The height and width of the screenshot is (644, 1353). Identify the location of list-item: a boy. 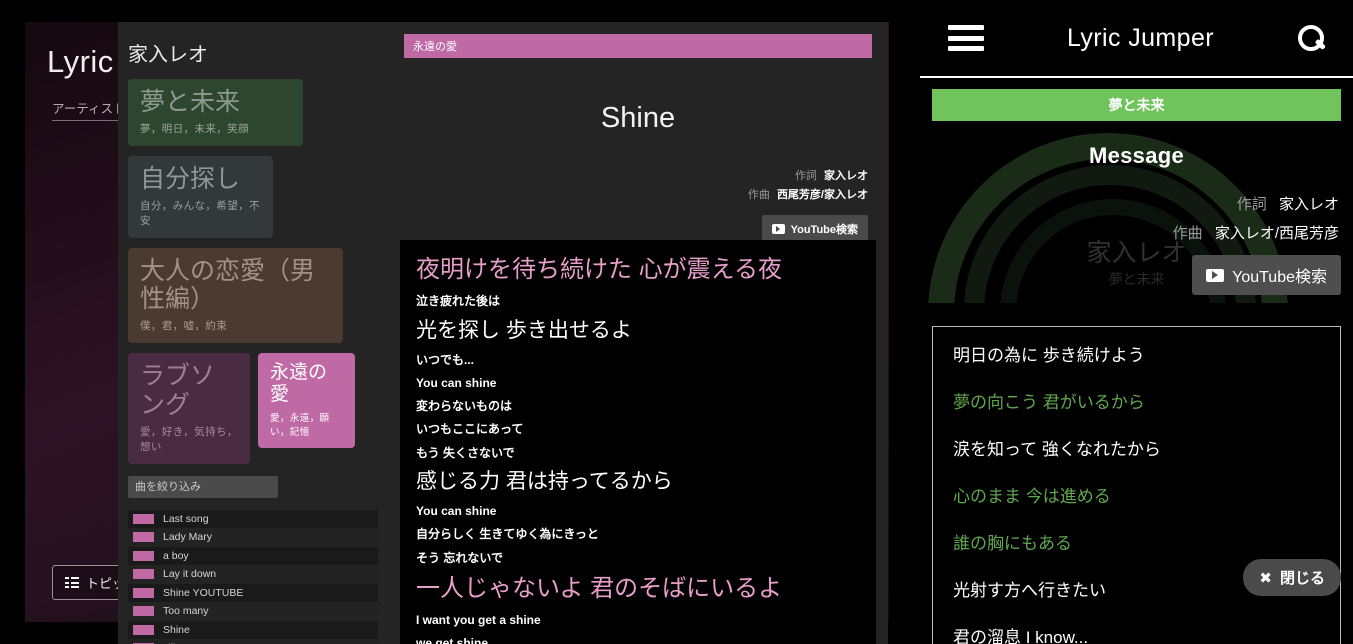
(253, 555).